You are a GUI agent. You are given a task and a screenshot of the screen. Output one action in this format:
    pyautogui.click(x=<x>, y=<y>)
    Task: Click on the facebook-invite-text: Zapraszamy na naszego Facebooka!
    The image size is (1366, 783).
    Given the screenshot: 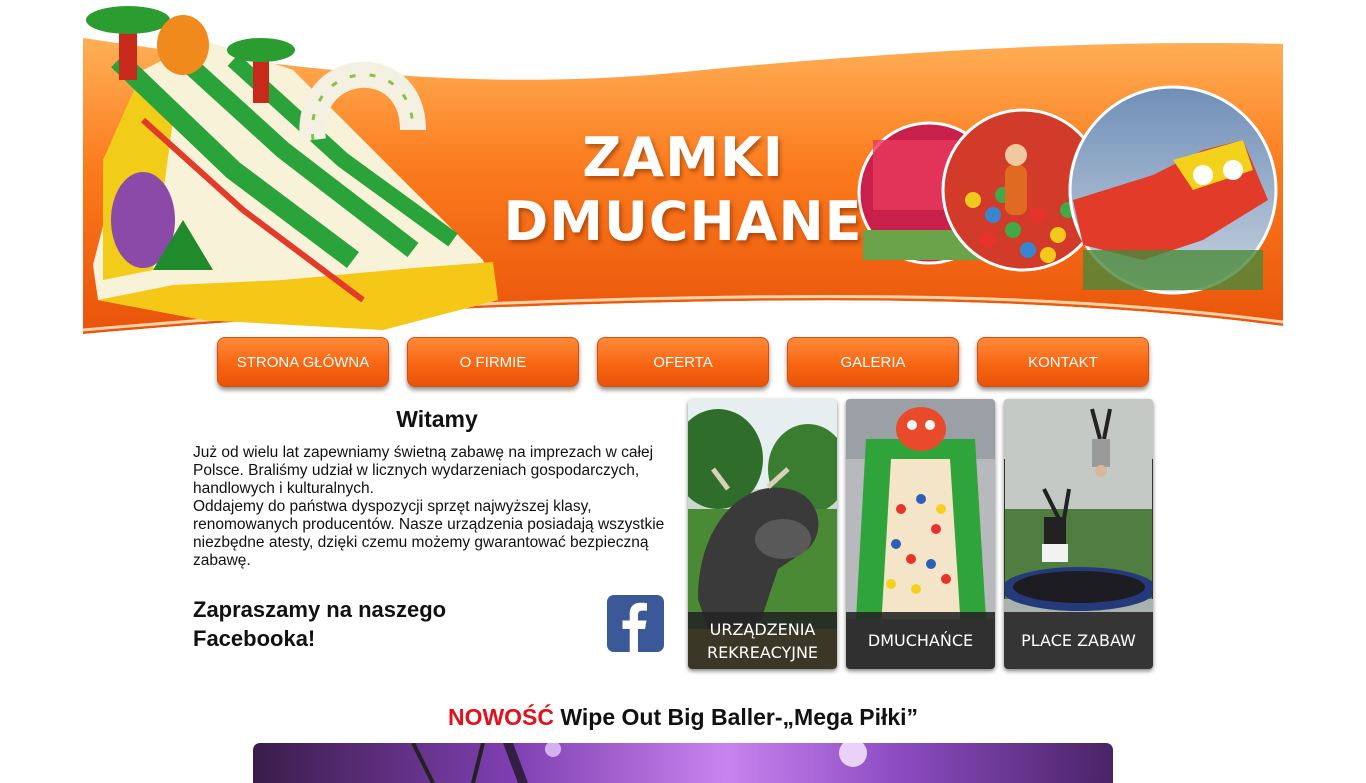 What is the action you would take?
    pyautogui.click(x=320, y=624)
    